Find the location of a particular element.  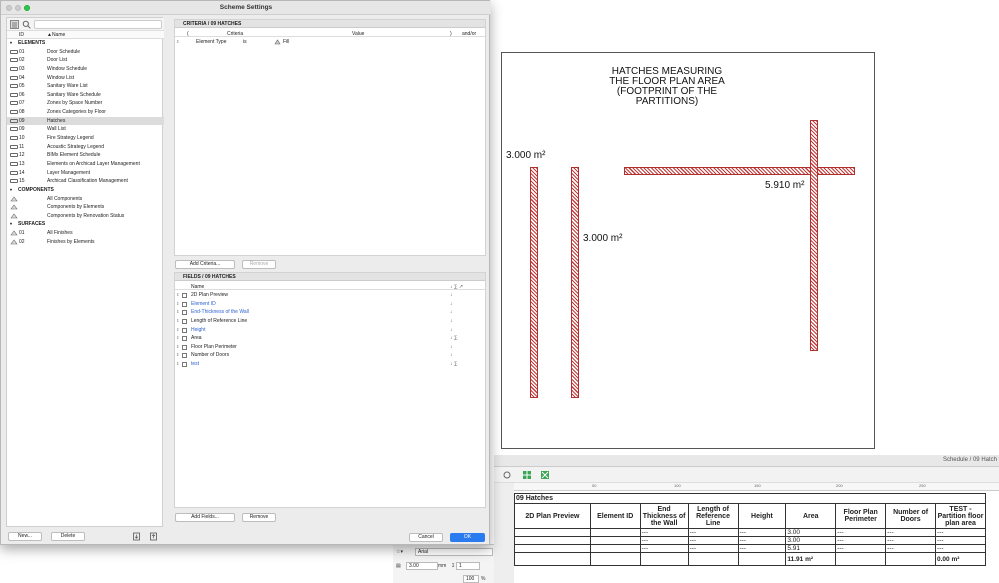

field-row: ⇕ 2D Plan Preview ↓ is located at coordinates (330, 295).